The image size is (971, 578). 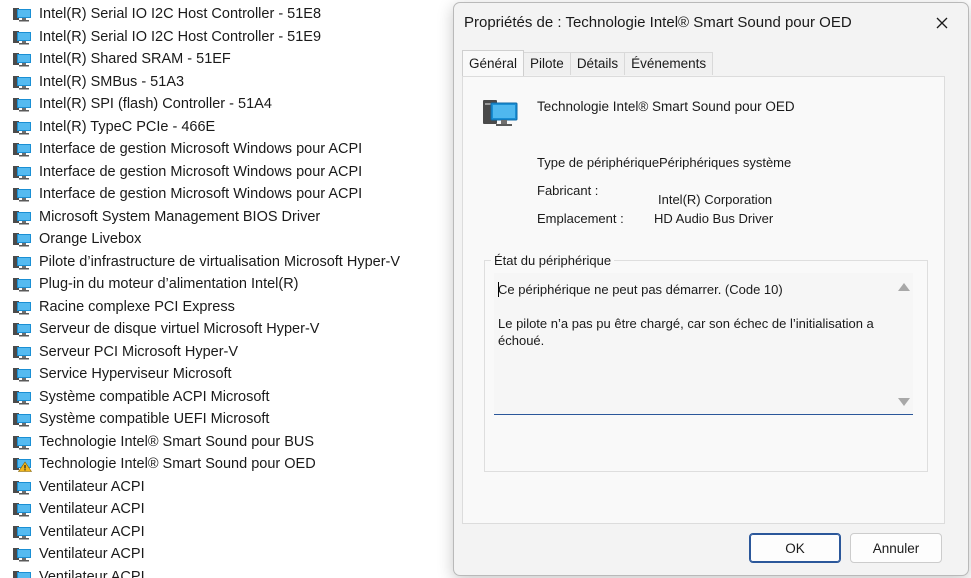 What do you see at coordinates (725, 162) in the screenshot?
I see `device-type-value: Périphériques système` at bounding box center [725, 162].